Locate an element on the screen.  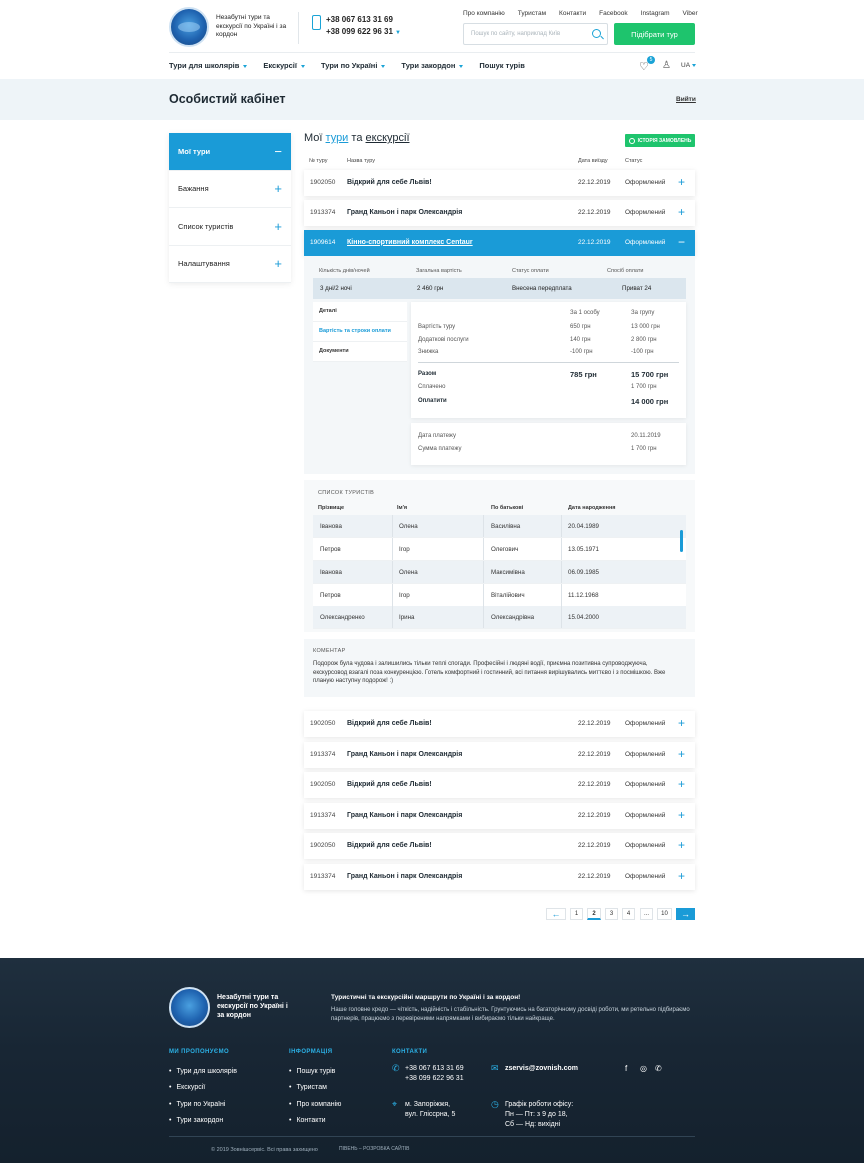
footer-link: Тури по Україні is located at coordinates (197, 1104).